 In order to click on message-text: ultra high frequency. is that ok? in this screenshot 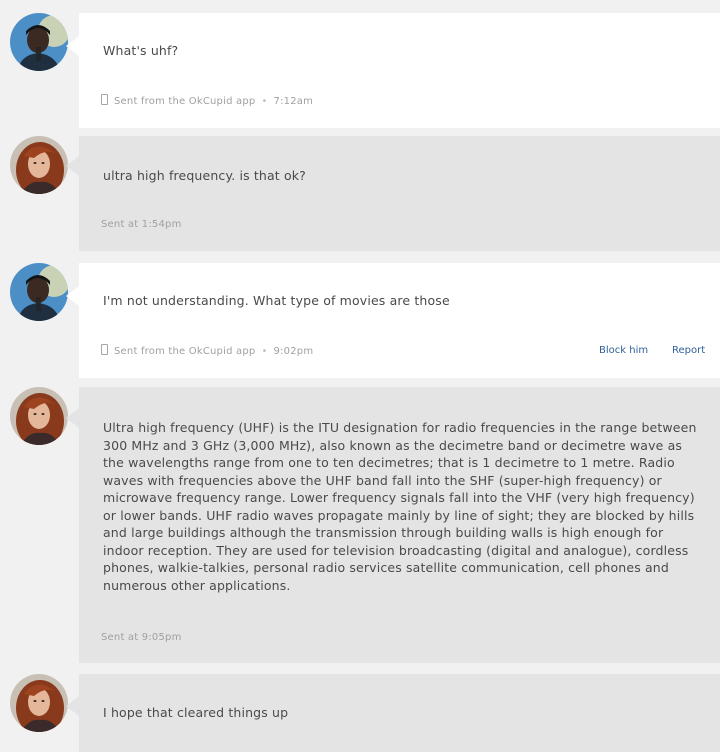, I will do `click(204, 175)`.